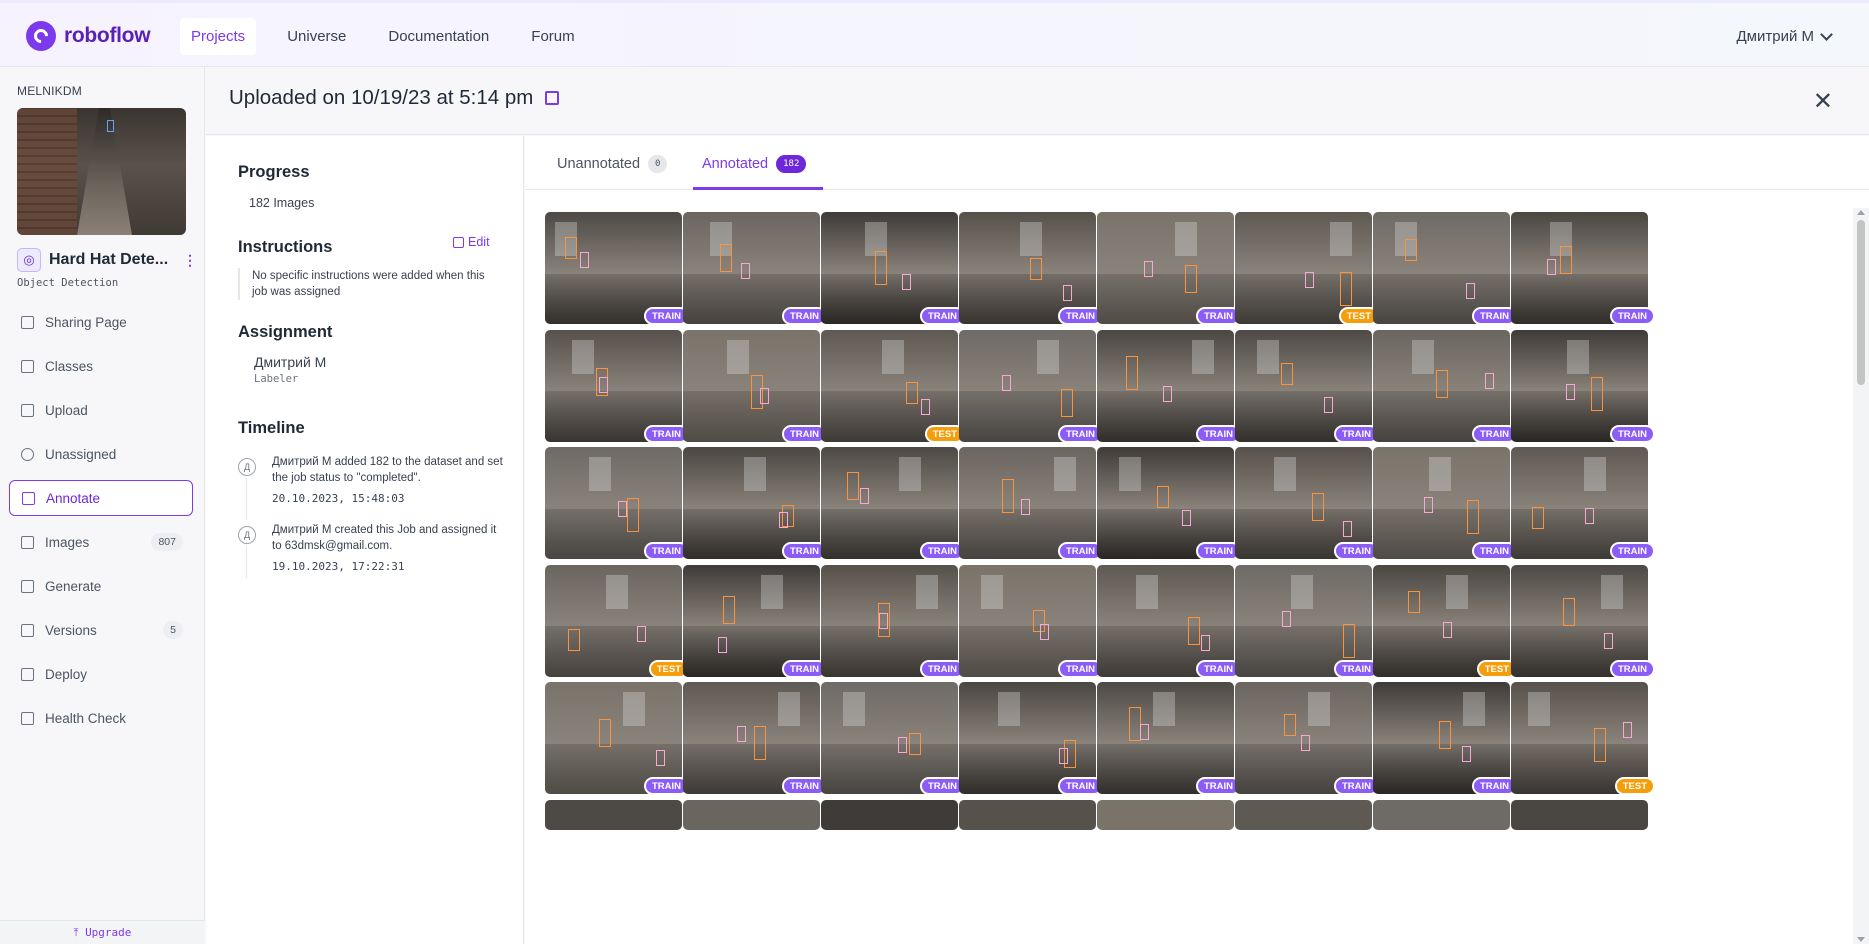  I want to click on project-thumbnail, so click(101, 171).